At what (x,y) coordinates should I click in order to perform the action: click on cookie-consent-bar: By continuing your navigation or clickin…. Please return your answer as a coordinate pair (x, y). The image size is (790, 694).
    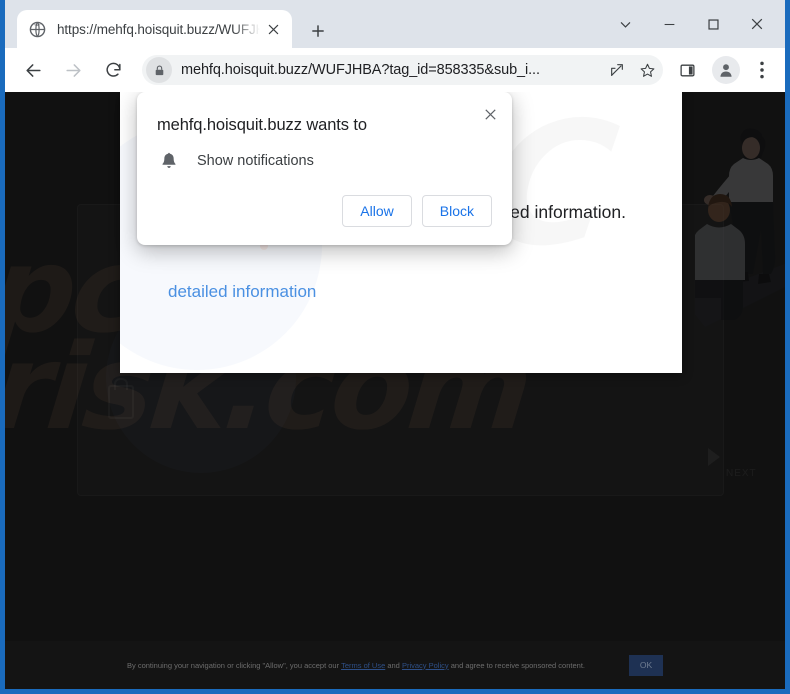
    Looking at the image, I should click on (395, 665).